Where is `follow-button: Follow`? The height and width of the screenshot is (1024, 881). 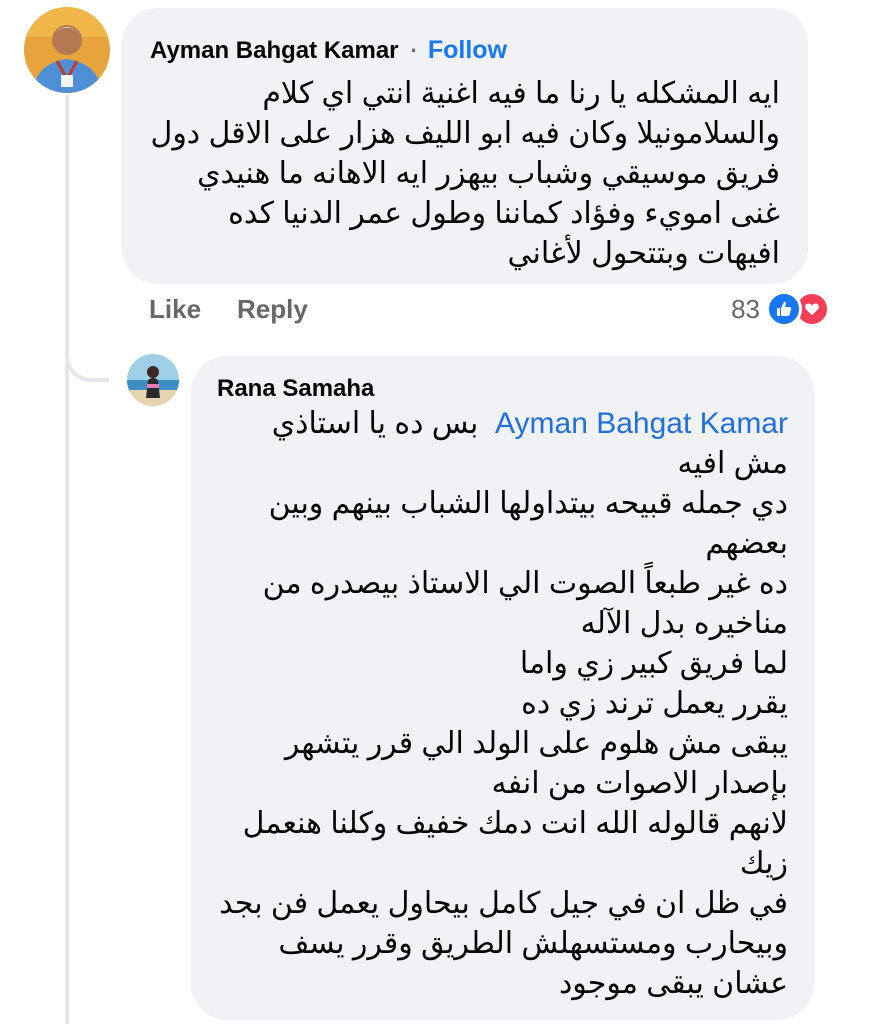
follow-button: Follow is located at coordinates (467, 50).